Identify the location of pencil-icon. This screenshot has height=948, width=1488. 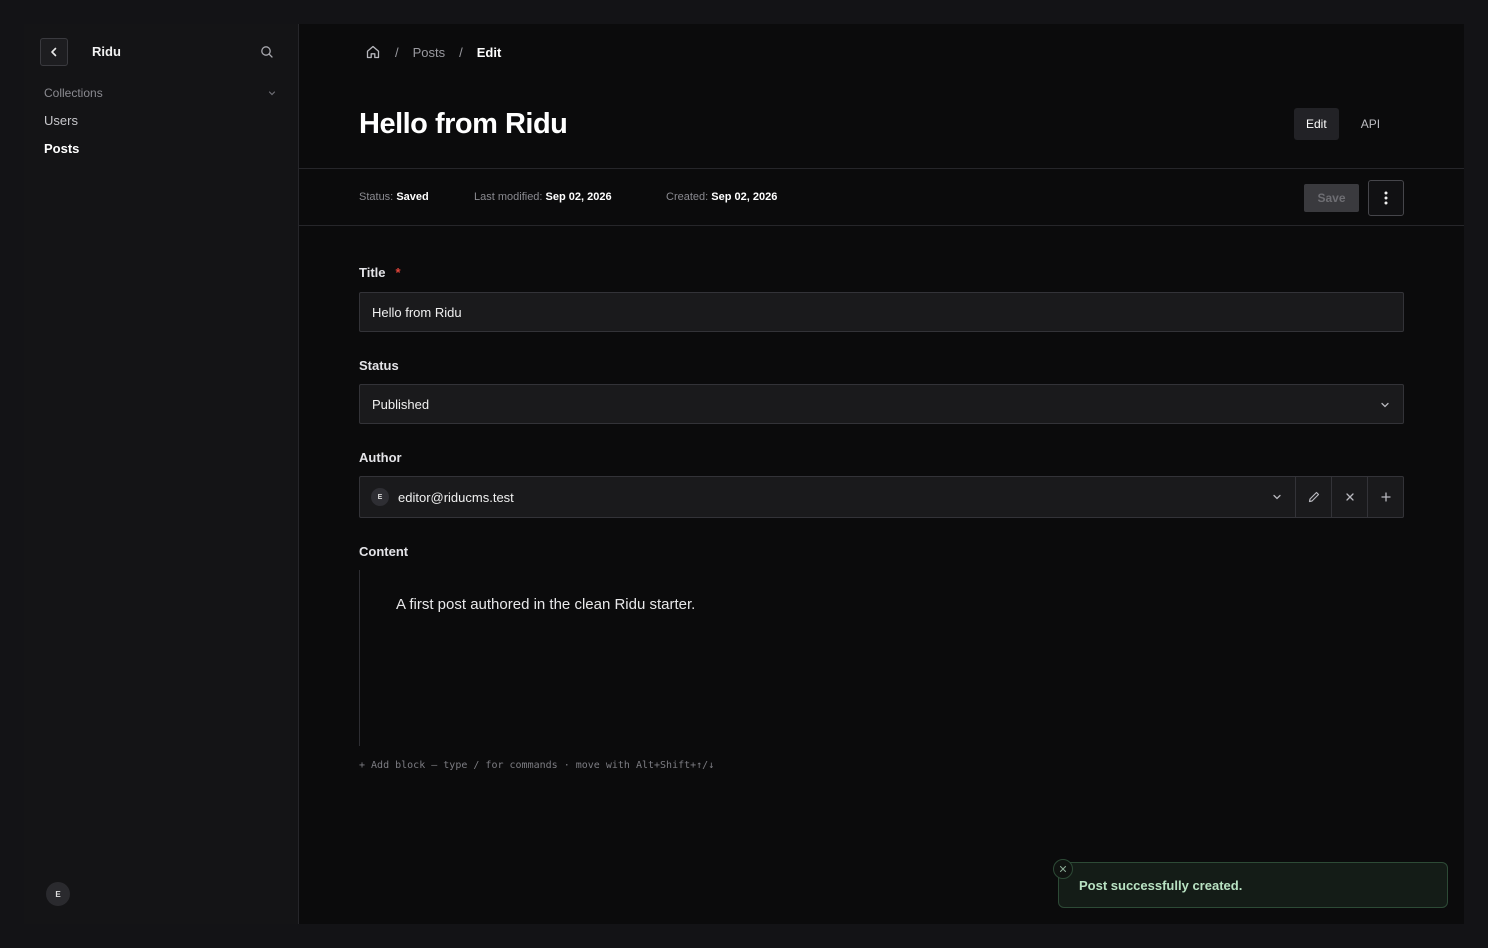
(1313, 497).